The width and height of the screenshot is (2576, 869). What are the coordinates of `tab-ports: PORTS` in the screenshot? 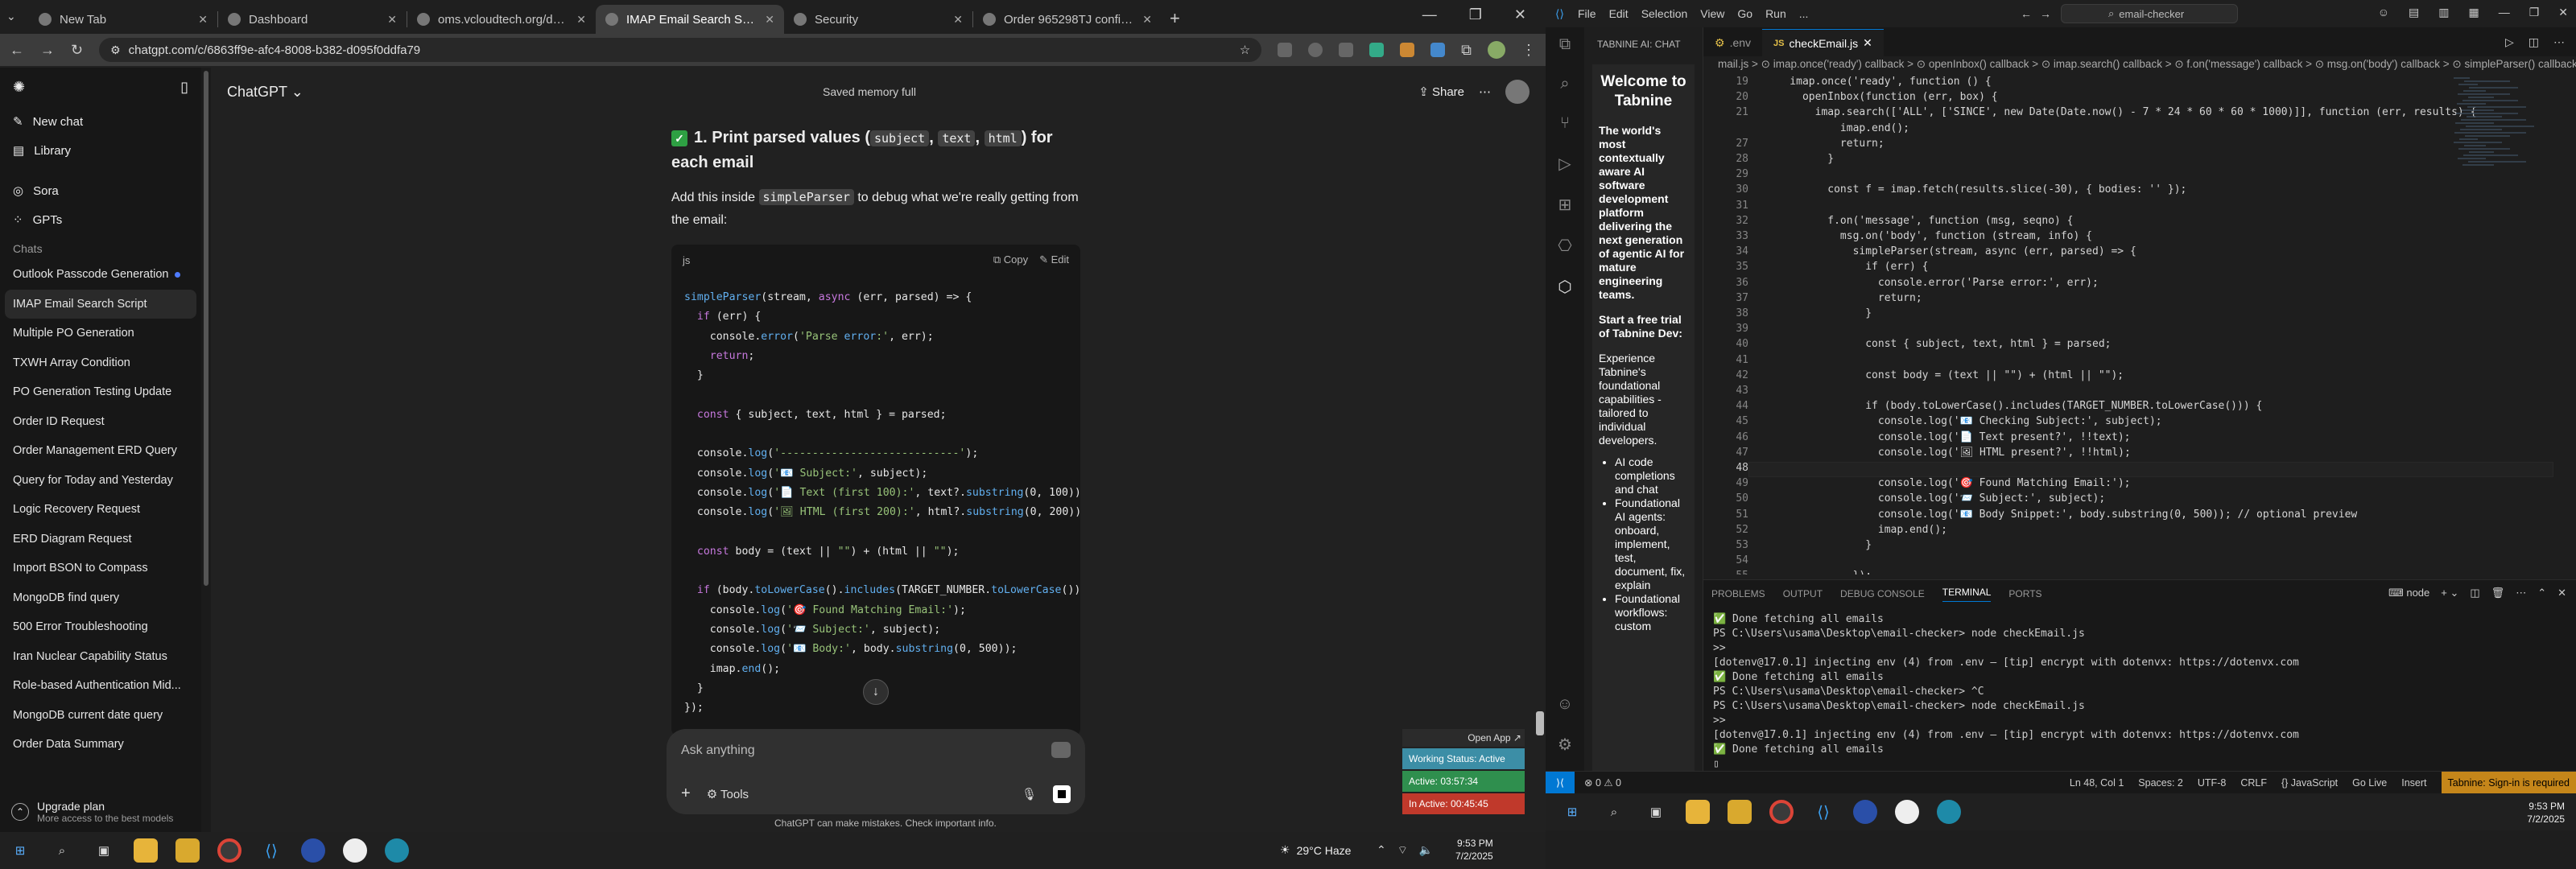 It's located at (2024, 593).